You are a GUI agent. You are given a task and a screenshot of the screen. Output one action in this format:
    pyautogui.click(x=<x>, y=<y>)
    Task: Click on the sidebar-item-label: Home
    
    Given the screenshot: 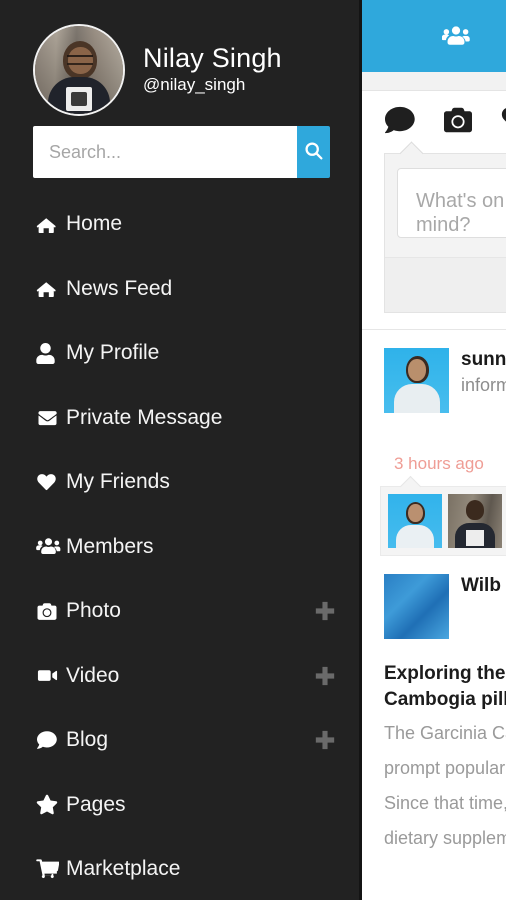 What is the action you would take?
    pyautogui.click(x=94, y=224)
    